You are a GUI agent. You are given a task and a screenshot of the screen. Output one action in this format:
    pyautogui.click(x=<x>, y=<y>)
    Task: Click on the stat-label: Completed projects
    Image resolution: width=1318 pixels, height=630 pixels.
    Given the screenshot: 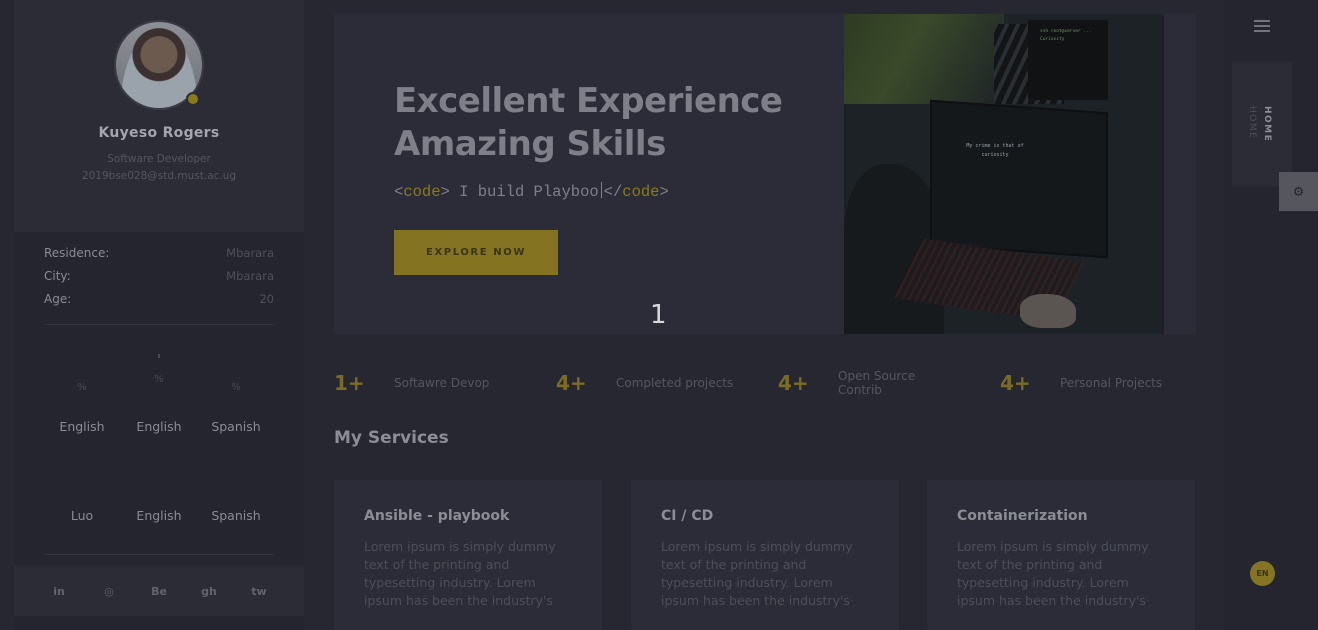 What is the action you would take?
    pyautogui.click(x=675, y=383)
    